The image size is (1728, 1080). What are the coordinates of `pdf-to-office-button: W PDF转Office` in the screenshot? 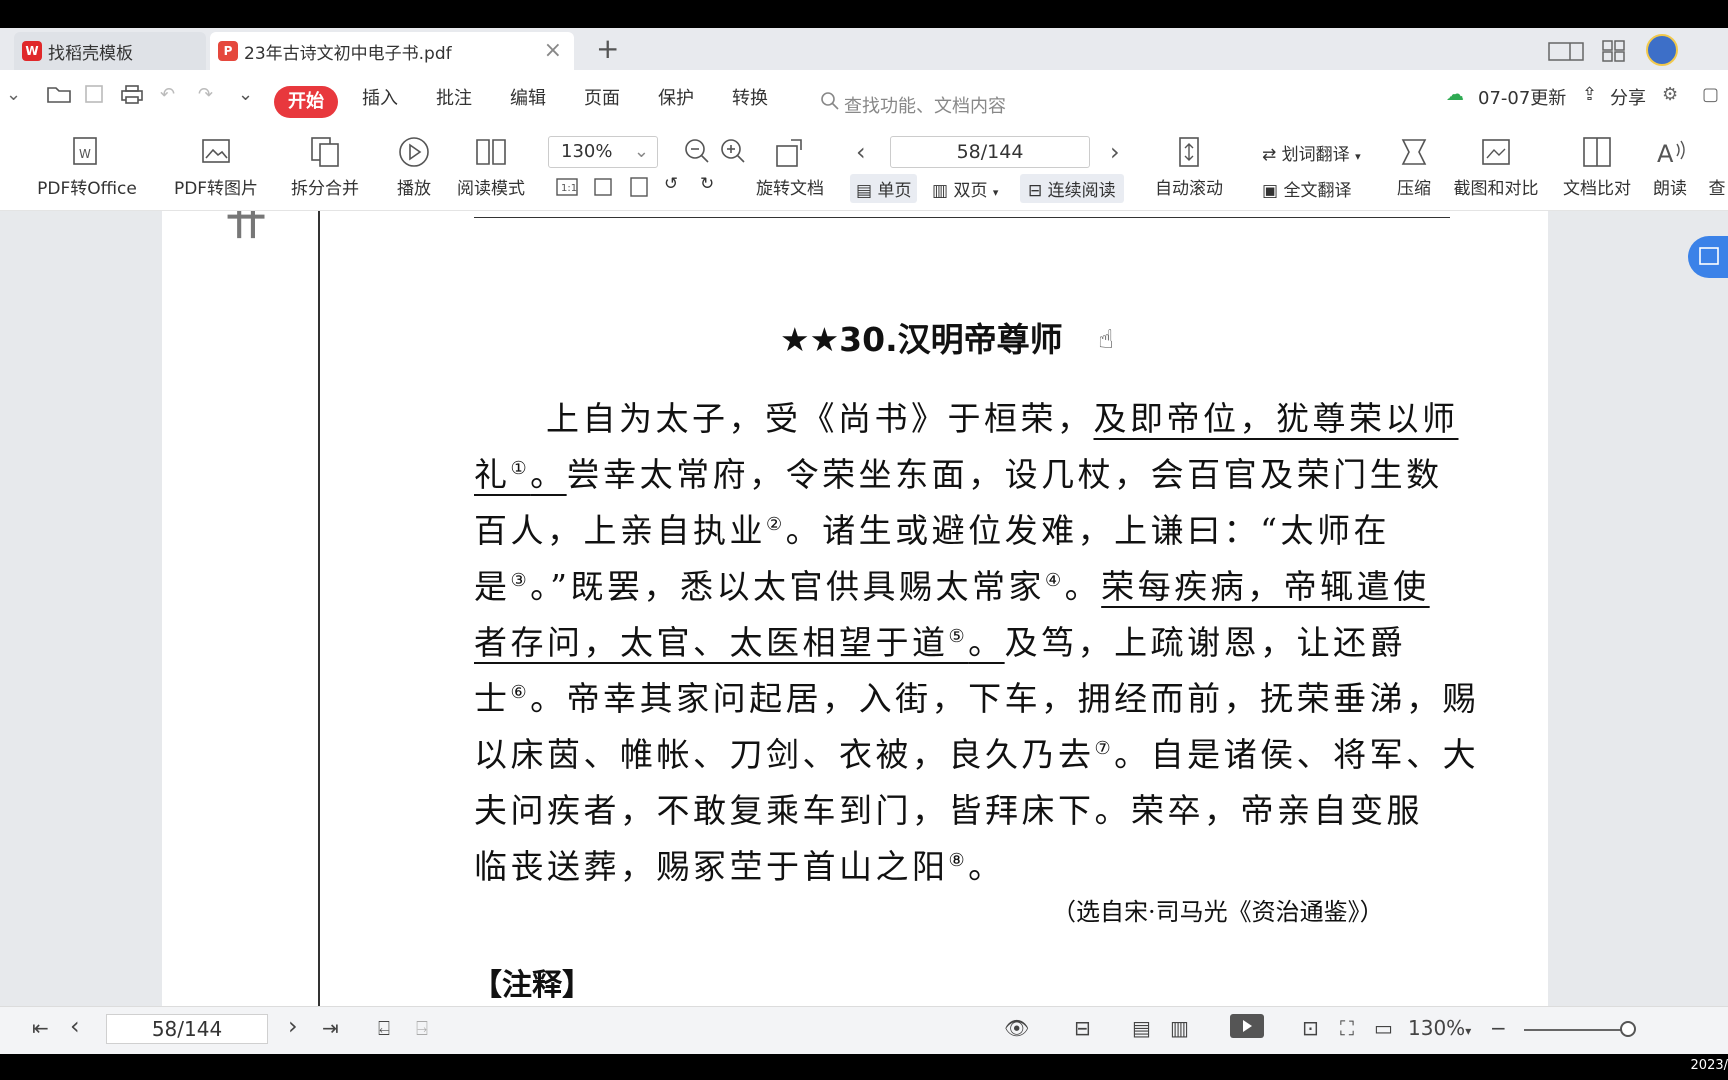 It's located at (87, 158).